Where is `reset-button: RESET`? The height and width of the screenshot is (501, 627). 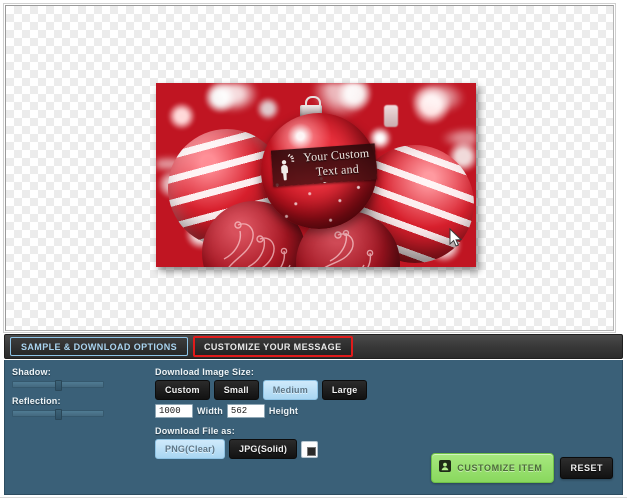 reset-button: RESET is located at coordinates (586, 468).